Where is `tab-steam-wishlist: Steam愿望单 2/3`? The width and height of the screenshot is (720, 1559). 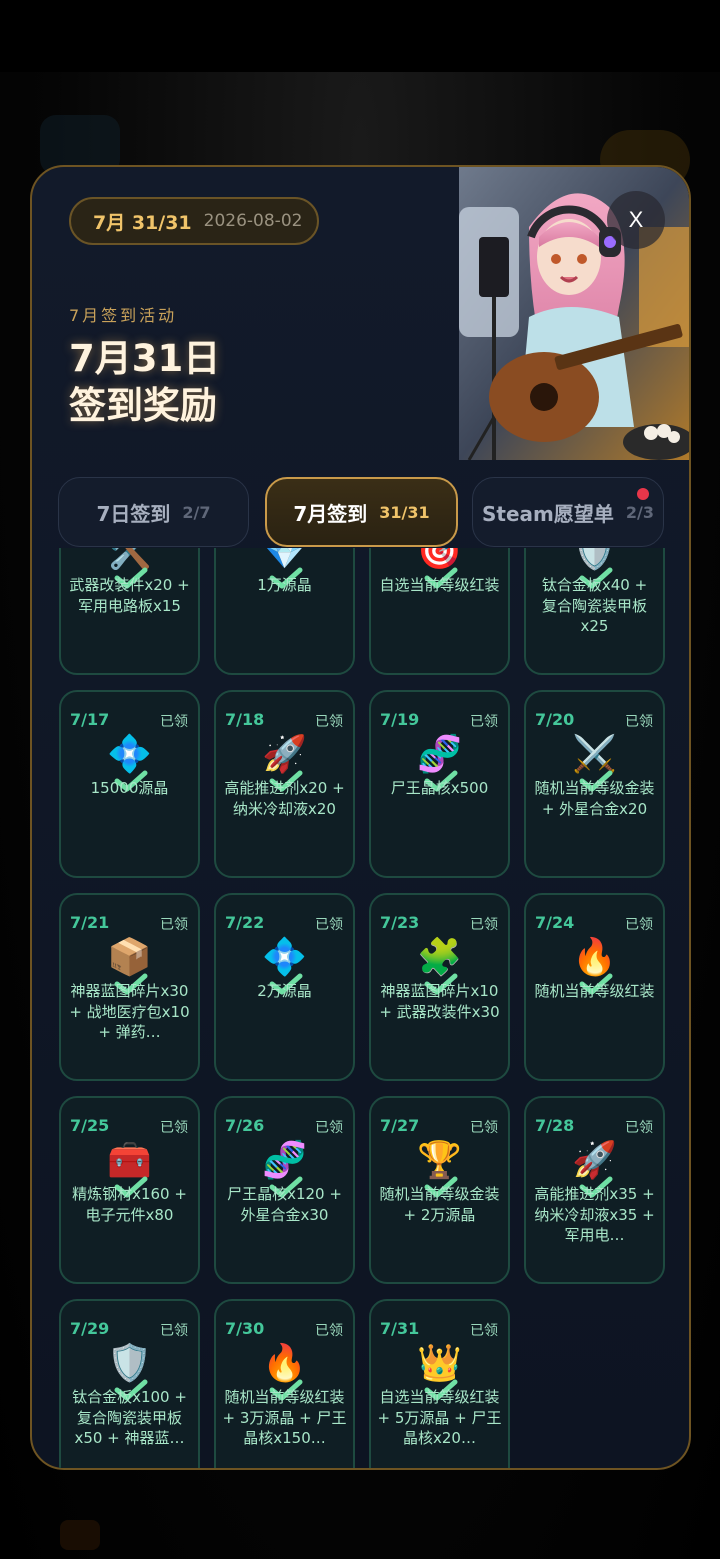 tab-steam-wishlist: Steam愿望单 2/3 is located at coordinates (568, 512).